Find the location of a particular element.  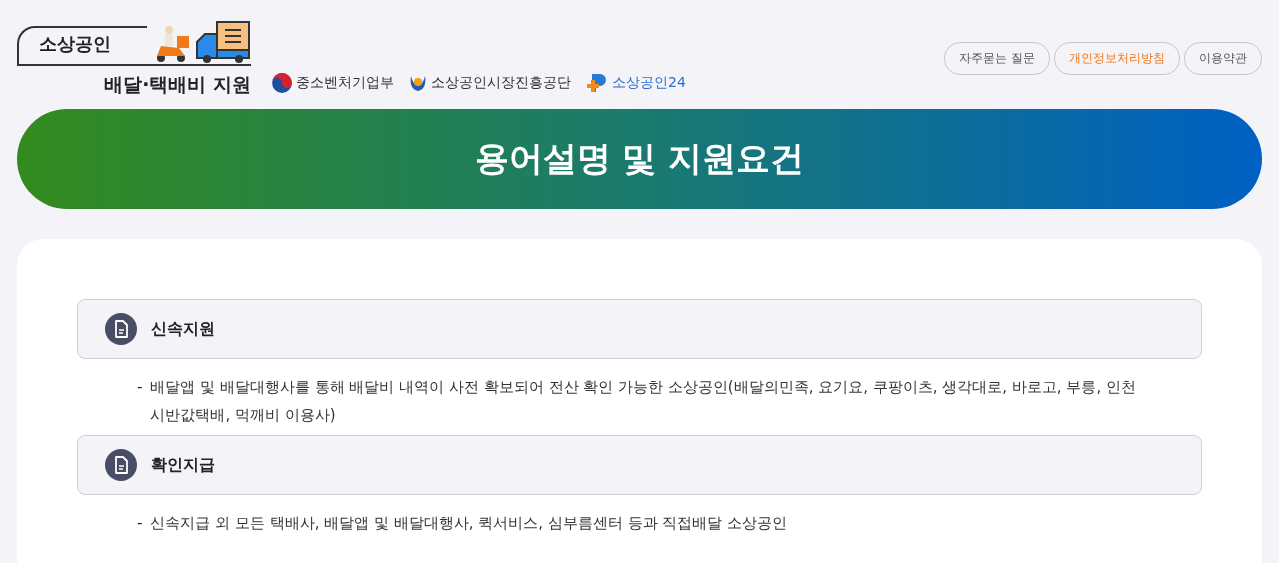

agency-name: 소상공인24 is located at coordinates (649, 83).